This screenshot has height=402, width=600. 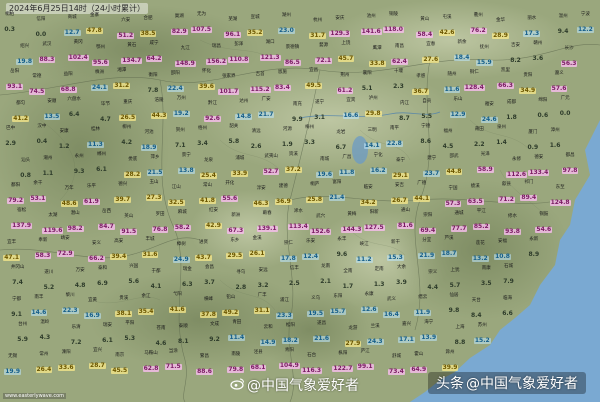 I want to click on lake-shape, so click(x=360, y=150).